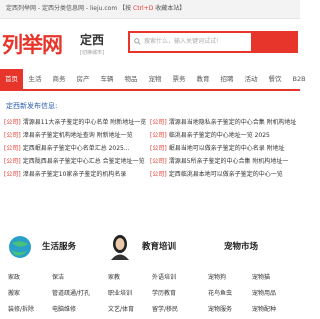 The width and height of the screenshot is (320, 319). Describe the element at coordinates (92, 52) in the screenshot. I see `switch-city-link: [切换城市]` at that location.